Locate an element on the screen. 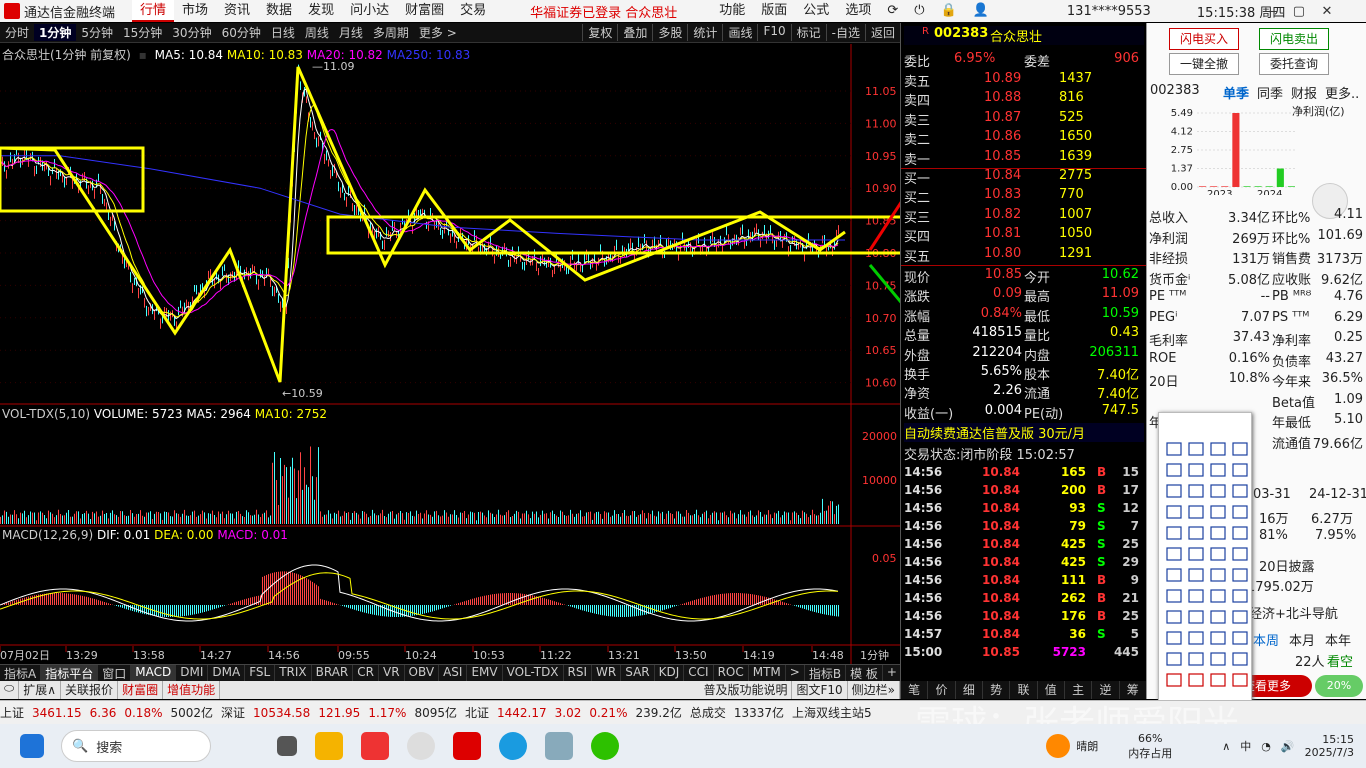 The height and width of the screenshot is (768, 1366). windows-start-icon is located at coordinates (32, 746).